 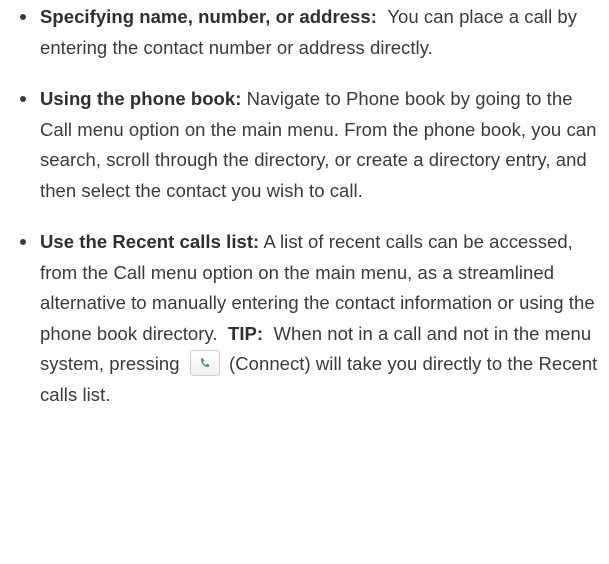 I want to click on bullet-term: Specifying name, number, or address:, so click(x=208, y=16).